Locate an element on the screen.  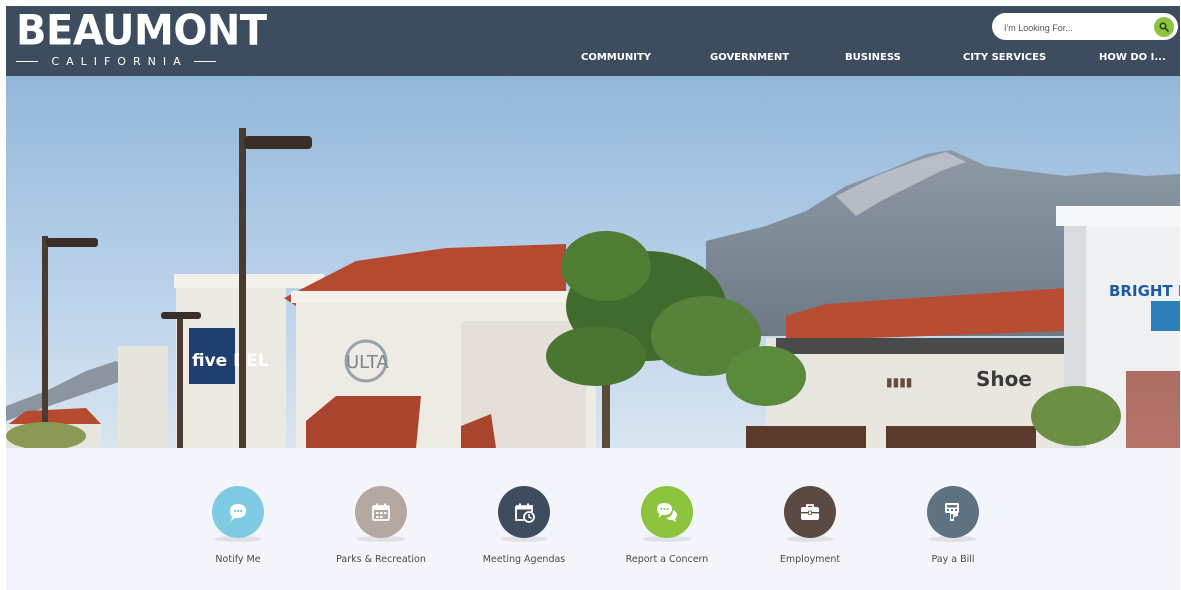
nav-business: BUSINESS is located at coordinates (873, 57).